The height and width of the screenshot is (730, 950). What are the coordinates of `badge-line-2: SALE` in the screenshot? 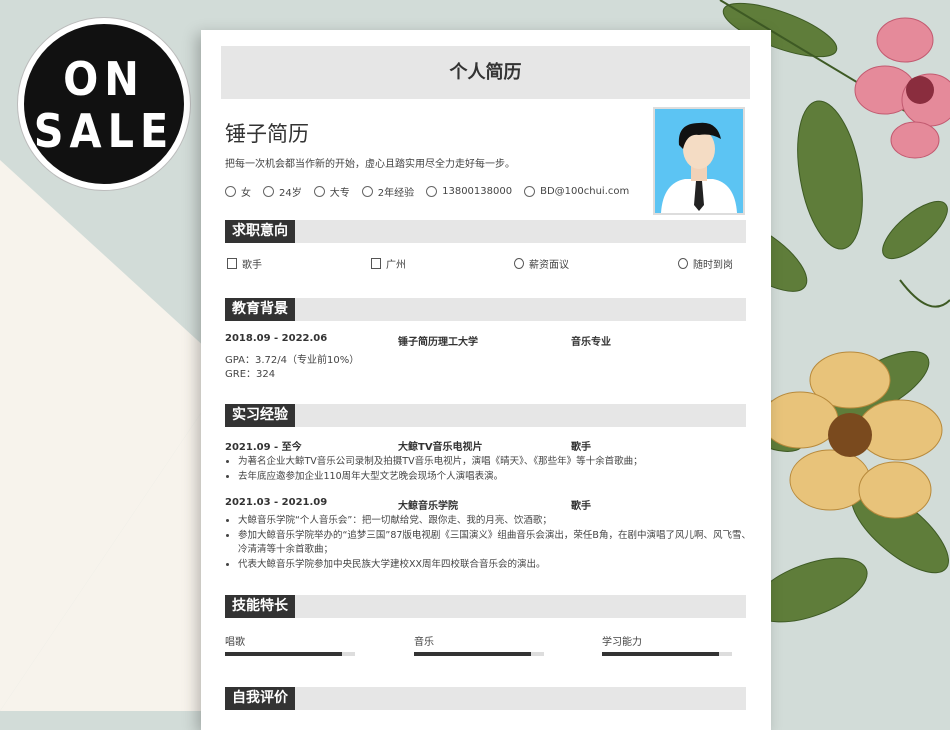 It's located at (104, 131).